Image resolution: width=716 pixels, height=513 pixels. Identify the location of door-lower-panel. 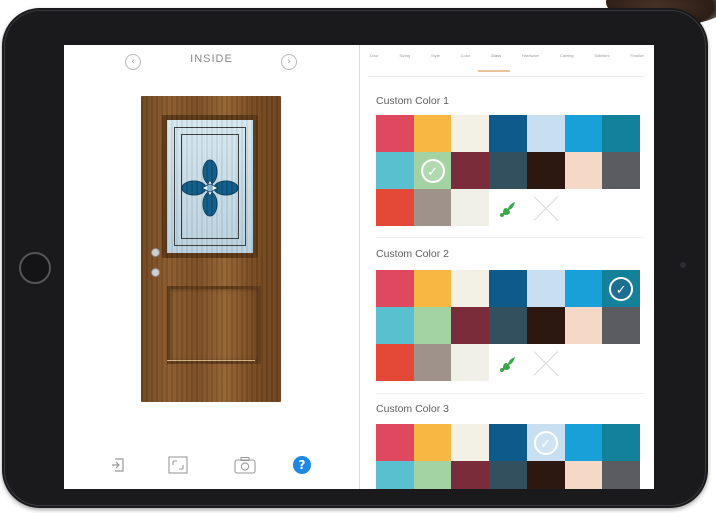
(214, 325).